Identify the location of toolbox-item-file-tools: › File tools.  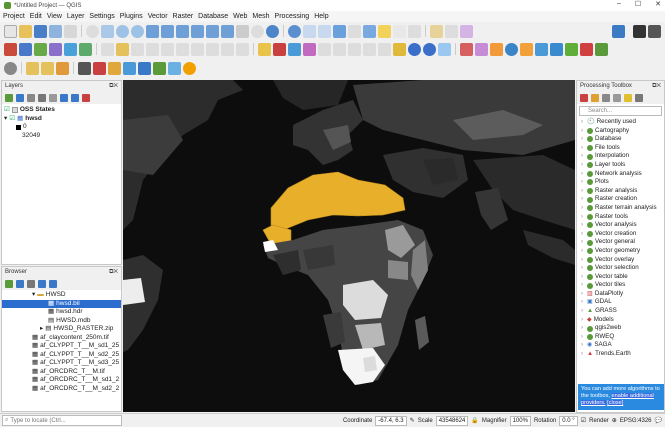
(620, 148).